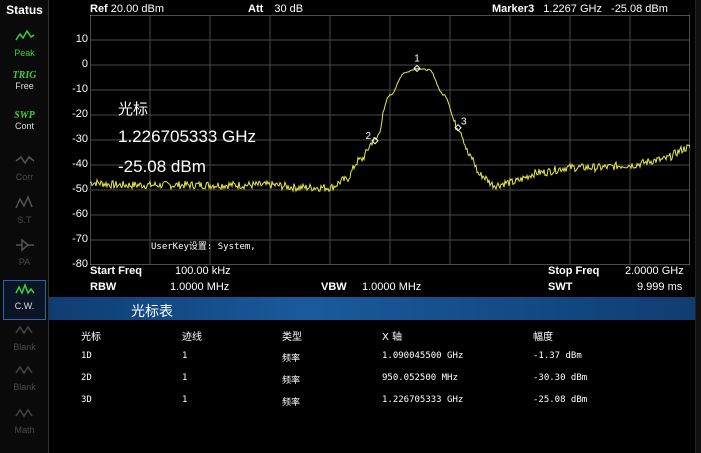 The height and width of the screenshot is (453, 701). Describe the element at coordinates (137, 9) in the screenshot. I see `ref-value: 20.00 dBm` at that location.